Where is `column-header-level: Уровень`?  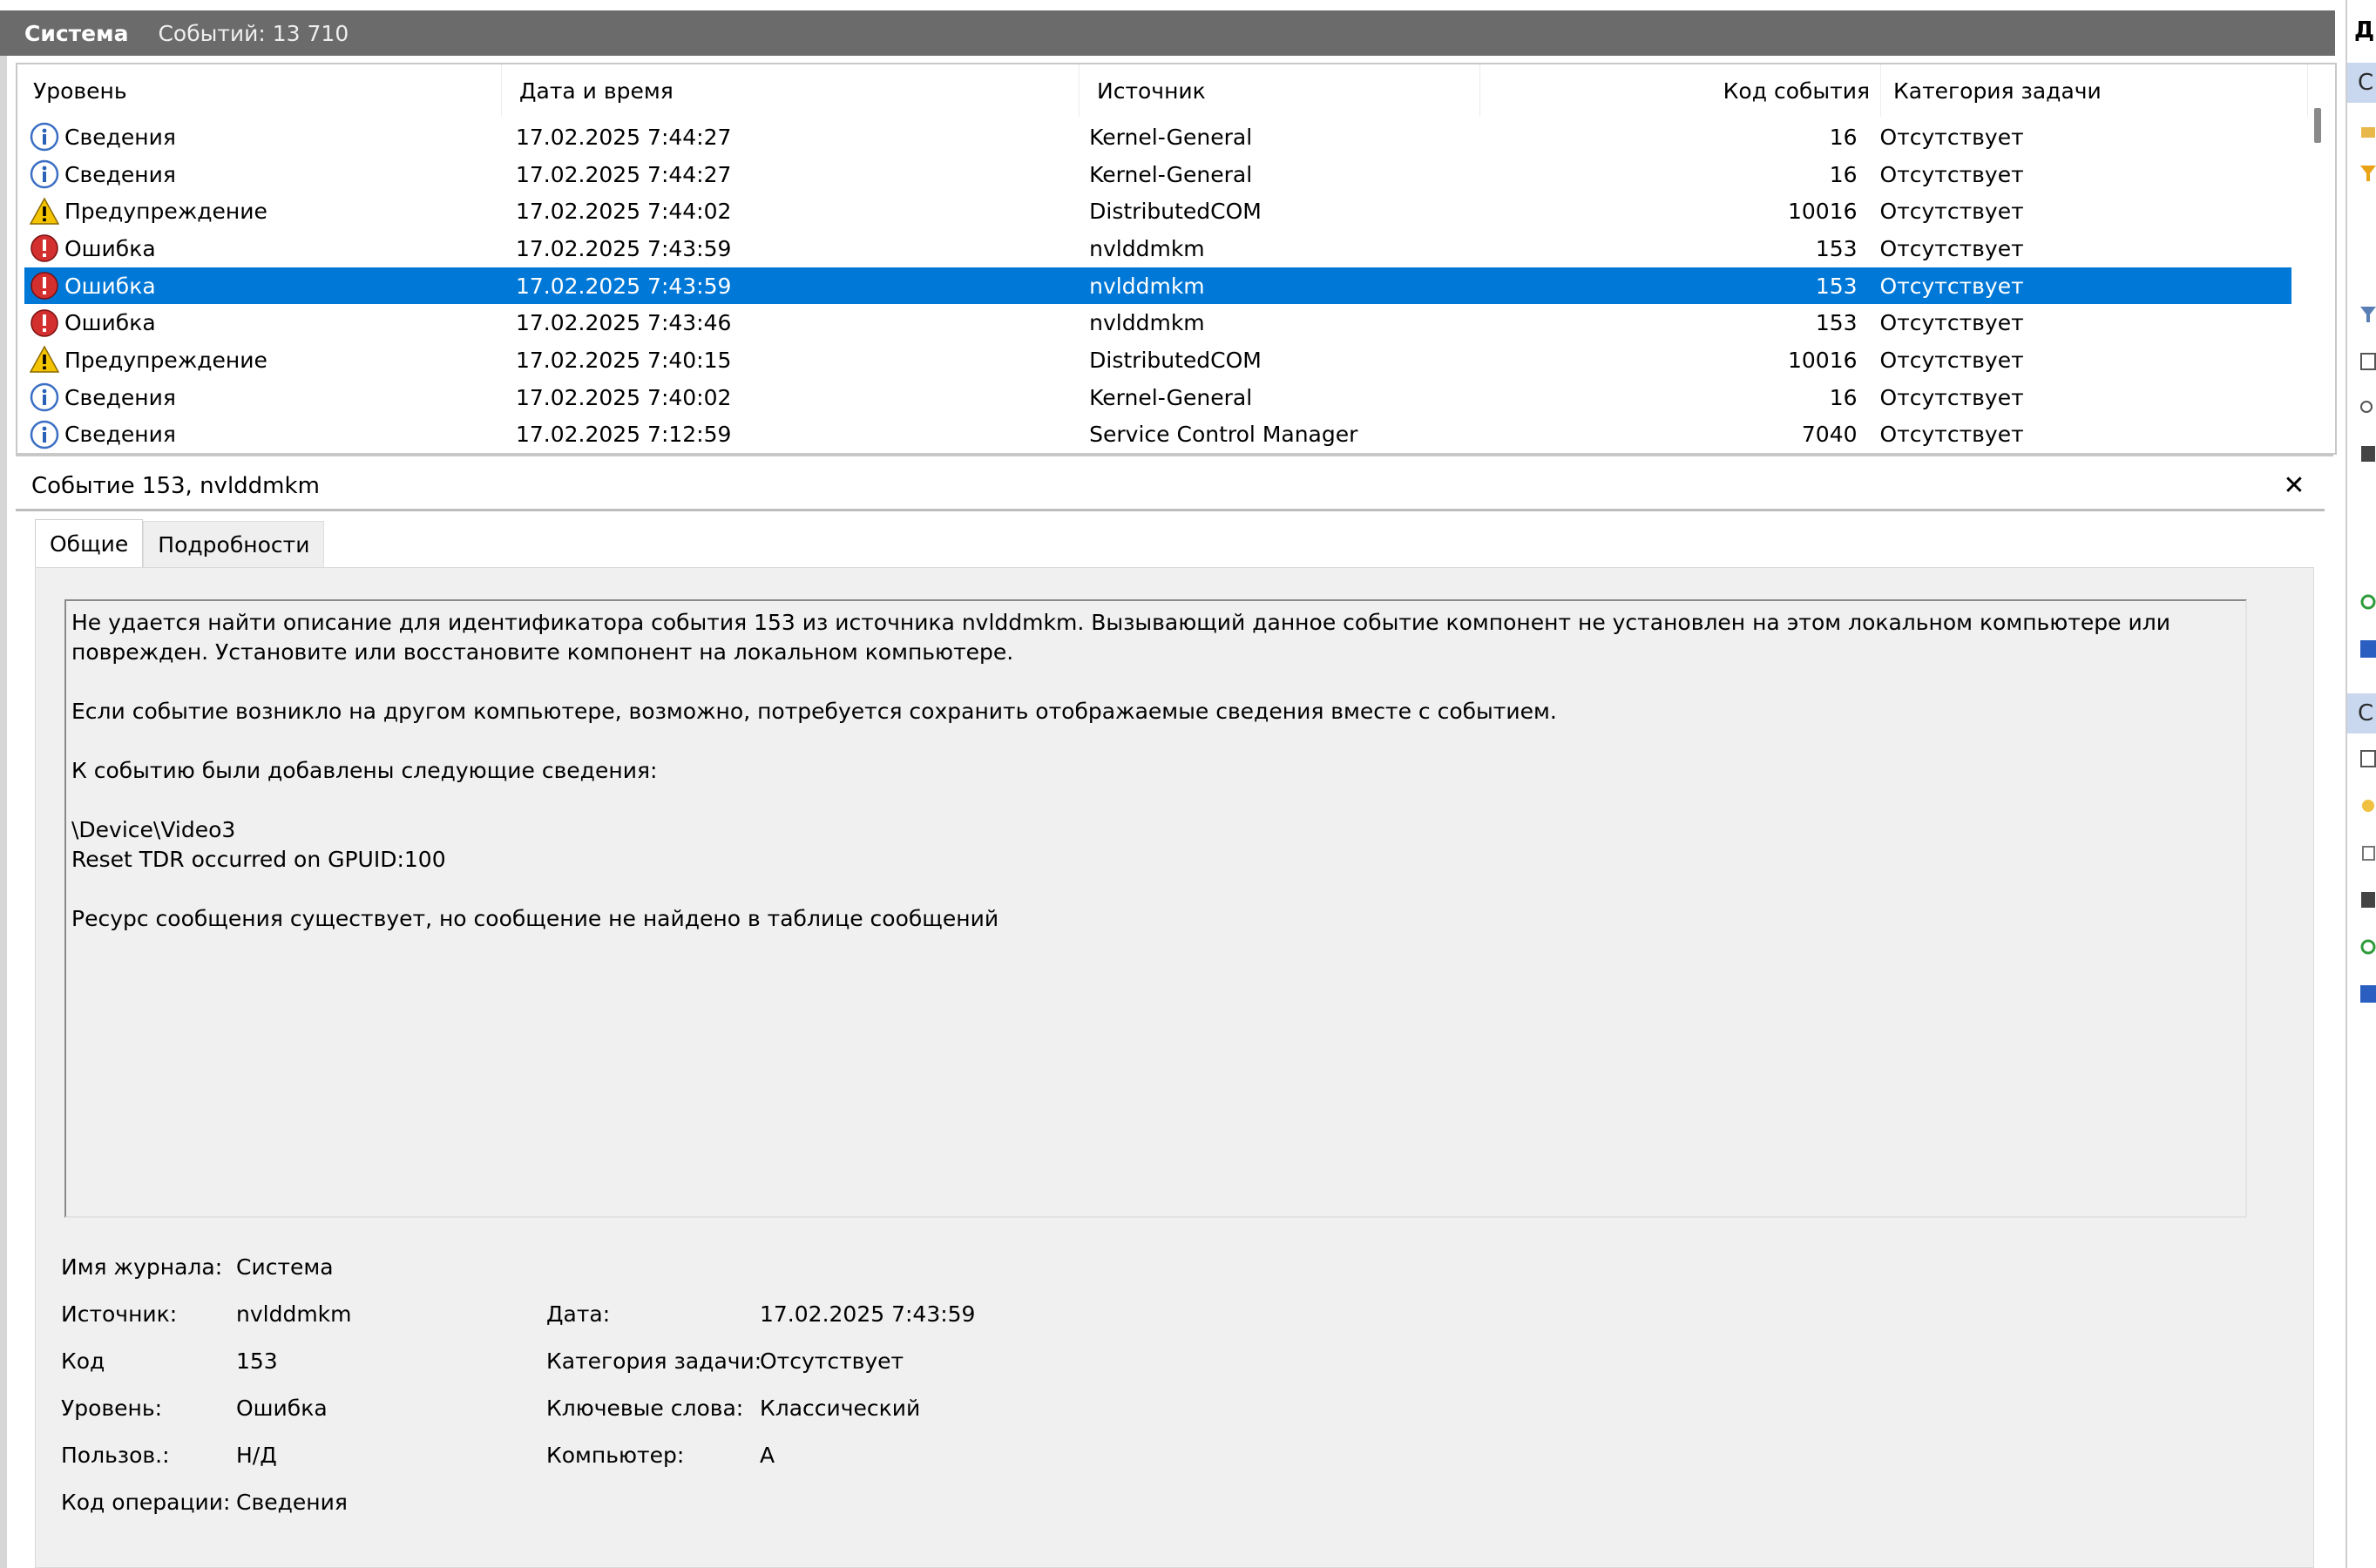 column-header-level: Уровень is located at coordinates (259, 90).